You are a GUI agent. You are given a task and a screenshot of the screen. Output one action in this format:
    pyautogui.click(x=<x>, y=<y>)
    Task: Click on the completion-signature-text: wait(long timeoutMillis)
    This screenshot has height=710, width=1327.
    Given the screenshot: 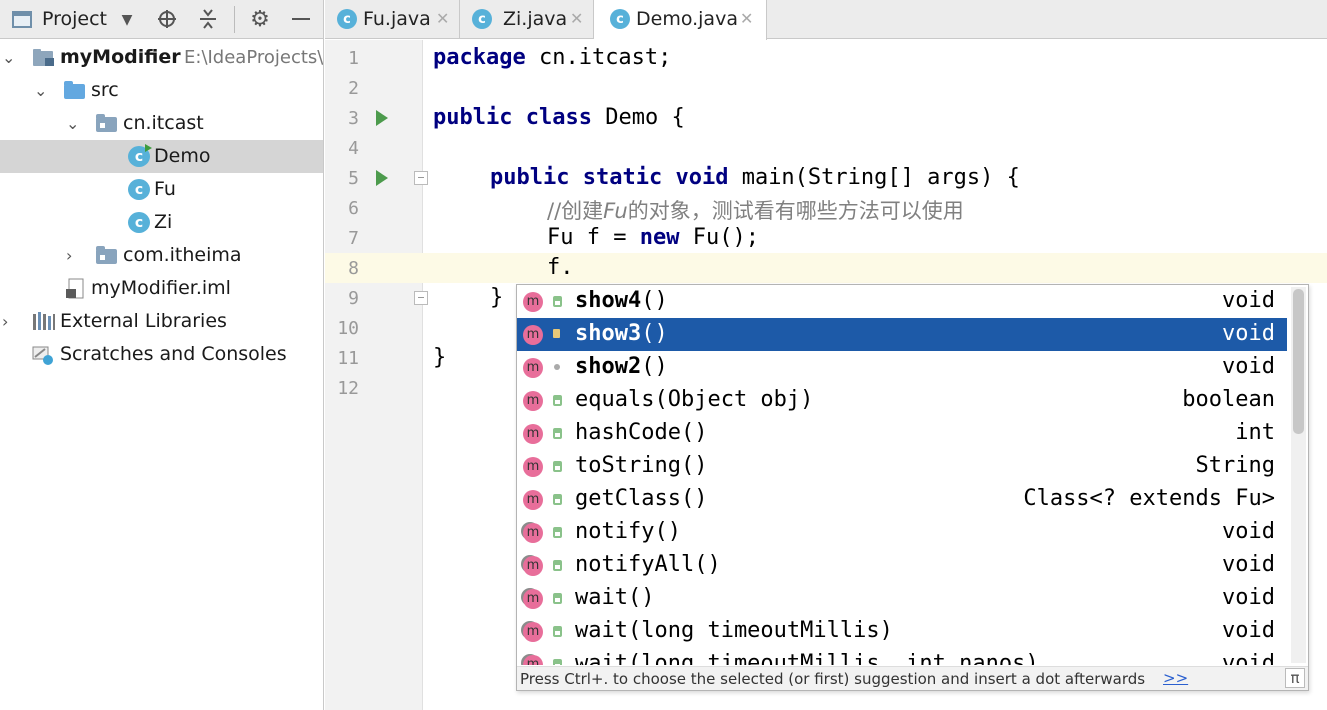 What is the action you would take?
    pyautogui.click(x=734, y=630)
    